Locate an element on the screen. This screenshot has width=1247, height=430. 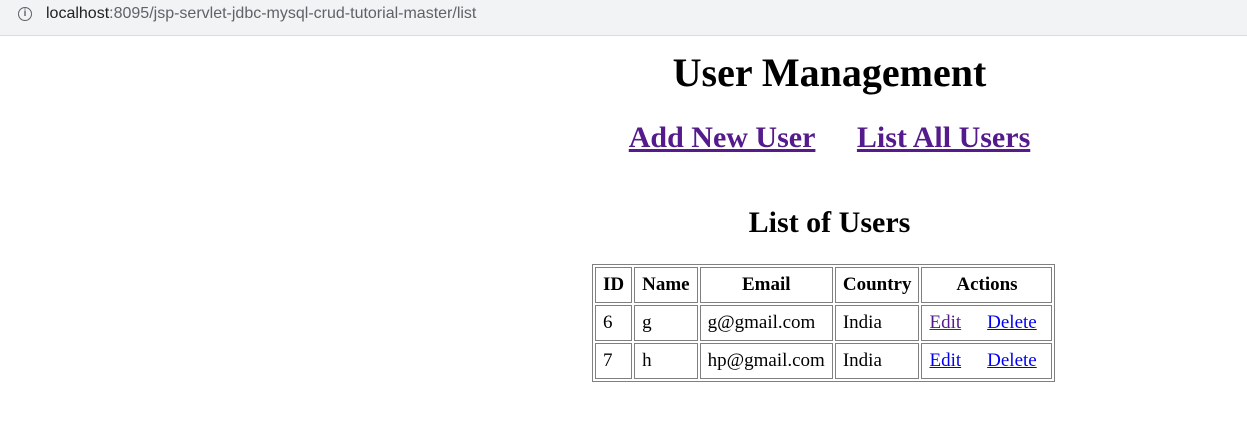
column-header-name: Name is located at coordinates (666, 285).